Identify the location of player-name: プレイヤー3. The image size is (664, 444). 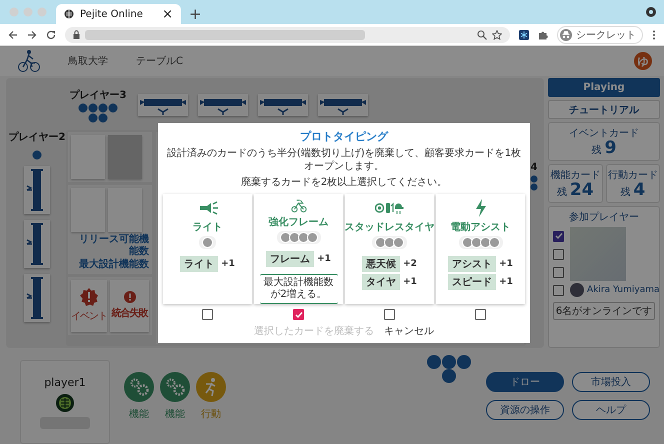
(98, 95).